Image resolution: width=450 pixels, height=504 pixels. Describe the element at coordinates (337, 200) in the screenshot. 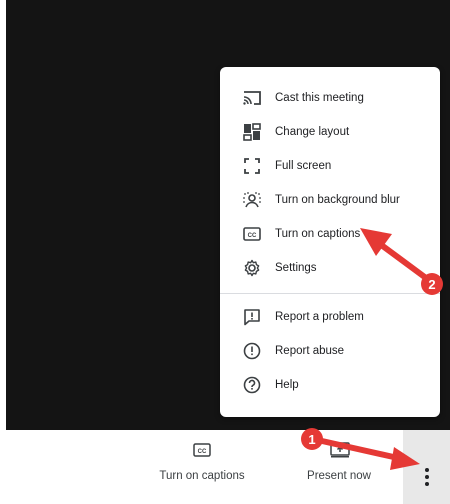

I see `menu-item-label: Turn on background blur` at that location.